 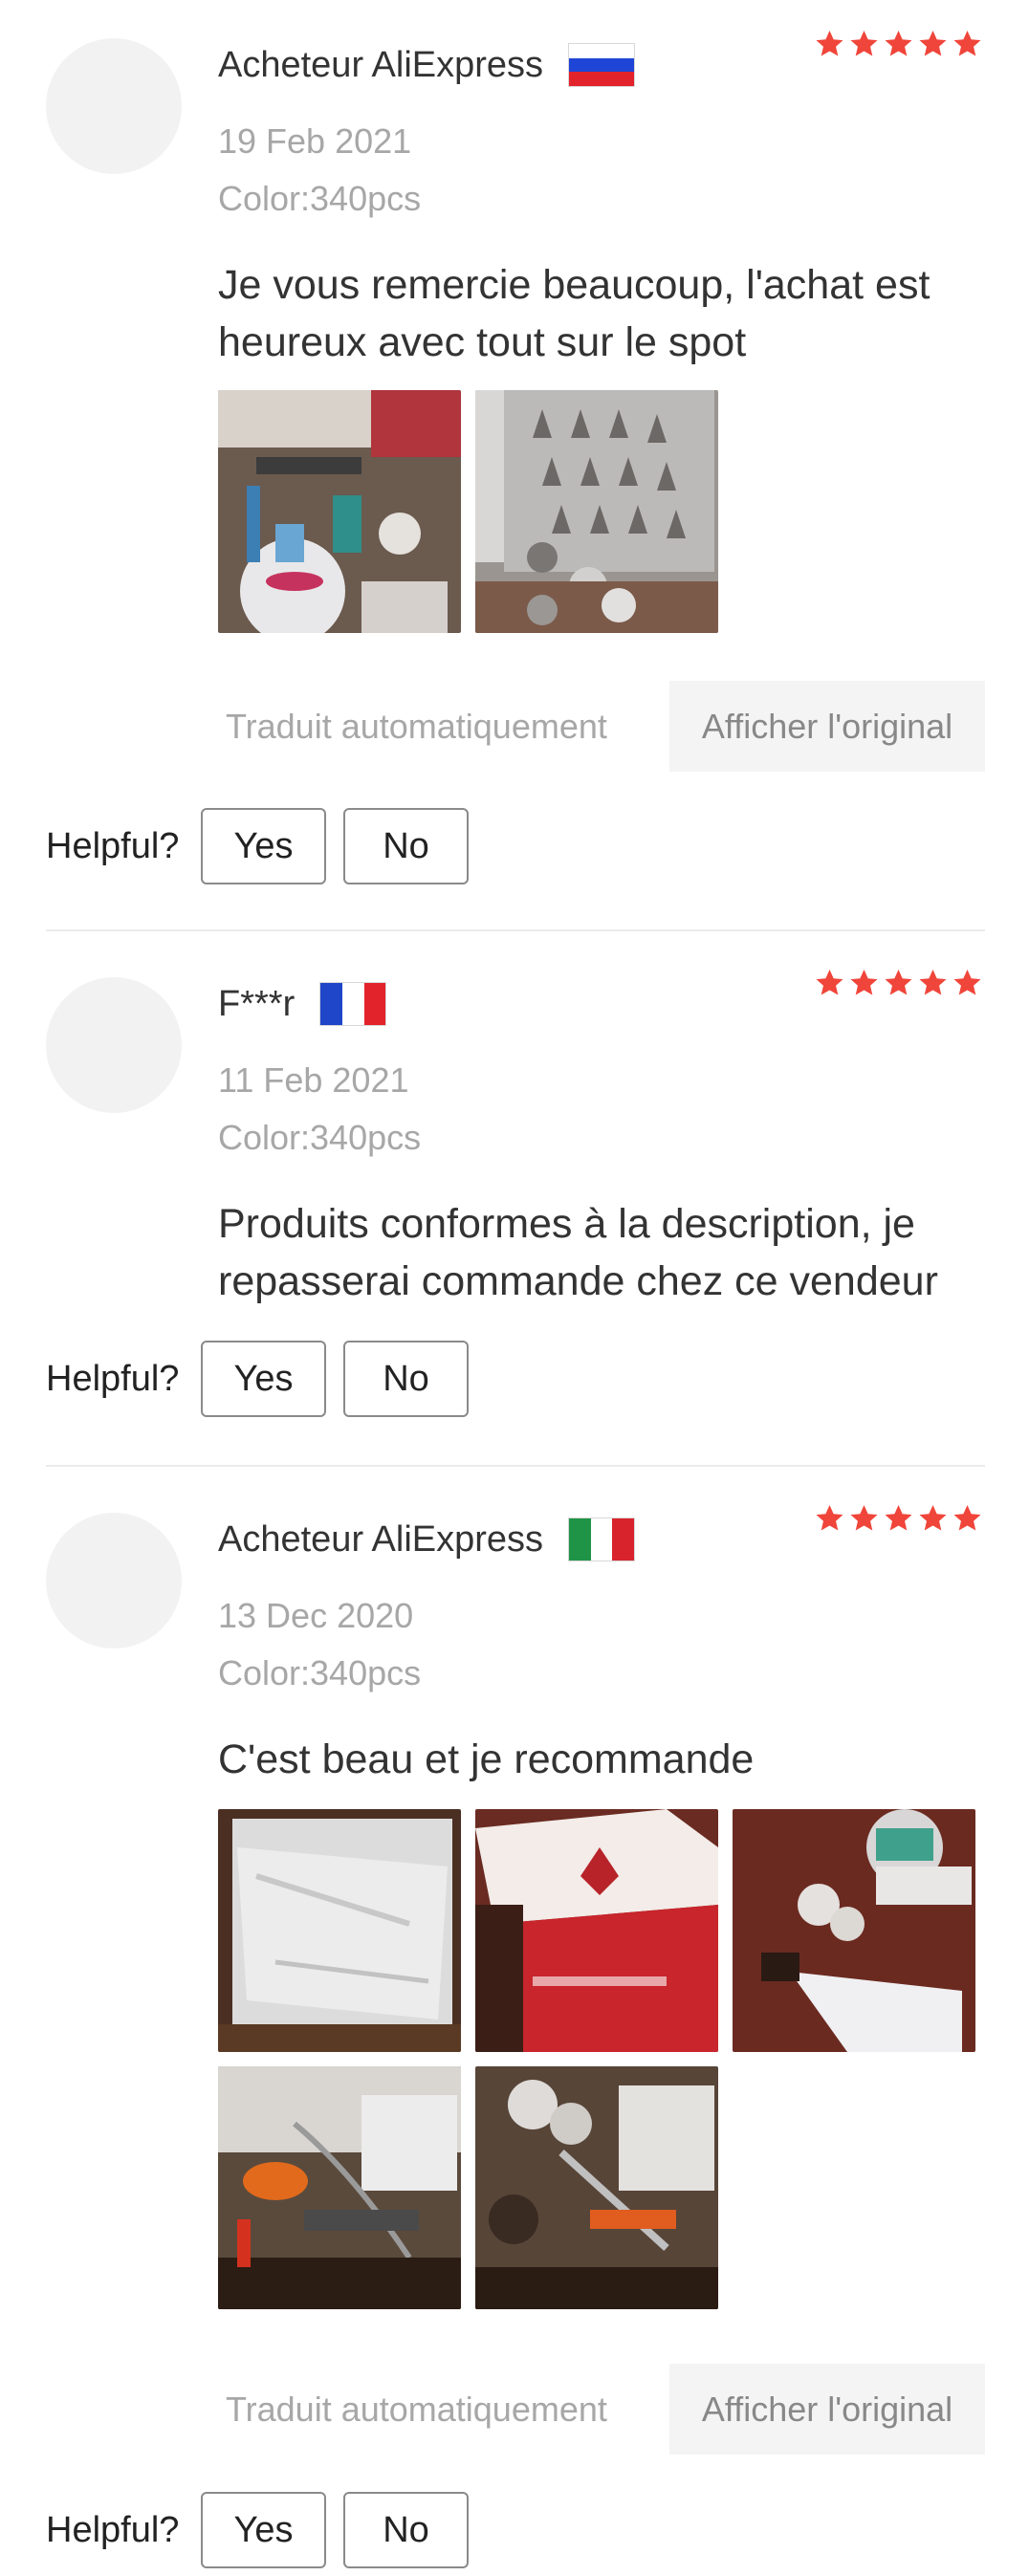 I want to click on review-author: F***r, so click(x=257, y=1004).